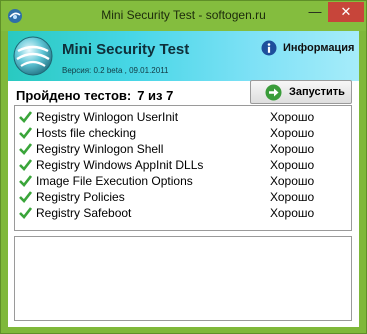 This screenshot has width=367, height=334. What do you see at coordinates (114, 181) in the screenshot?
I see `test-name: Image File Execution Options` at bounding box center [114, 181].